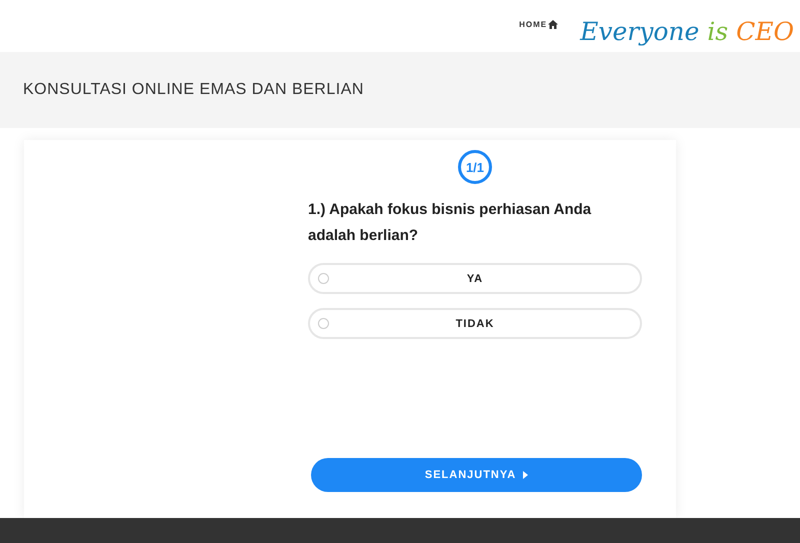  Describe the element at coordinates (475, 278) in the screenshot. I see `answer-option: YA` at that location.